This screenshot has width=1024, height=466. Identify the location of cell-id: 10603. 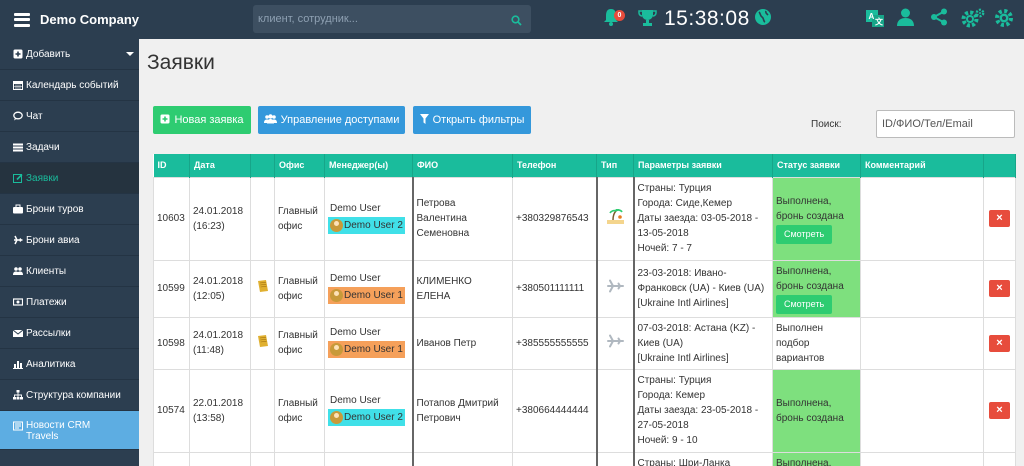
(171, 218).